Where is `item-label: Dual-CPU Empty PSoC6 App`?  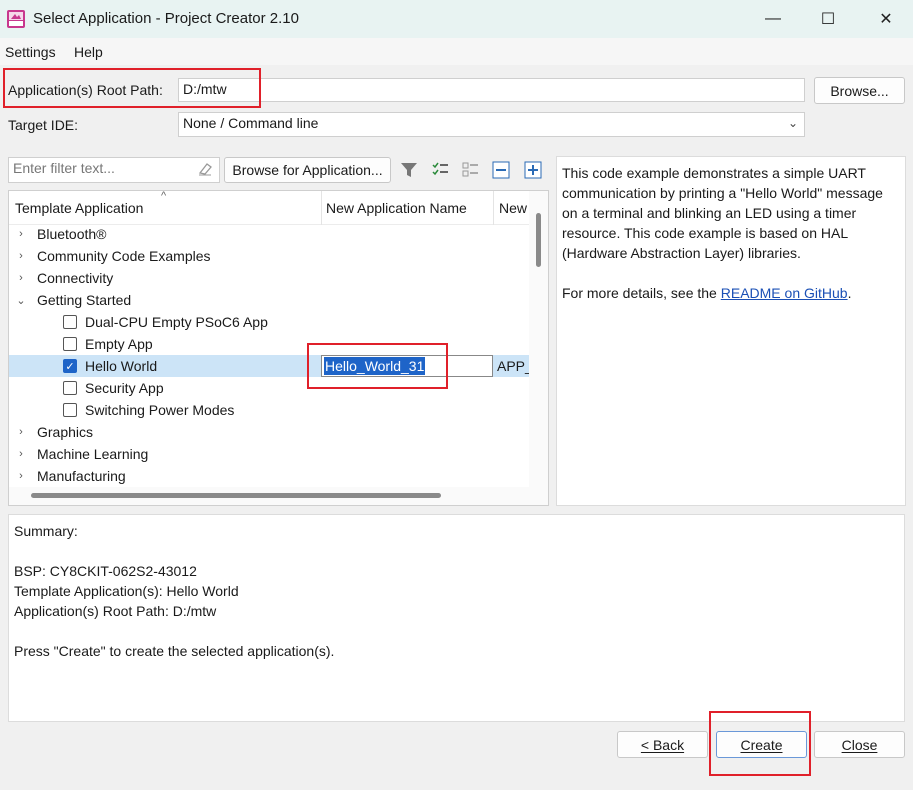
item-label: Dual-CPU Empty PSoC6 App is located at coordinates (176, 322).